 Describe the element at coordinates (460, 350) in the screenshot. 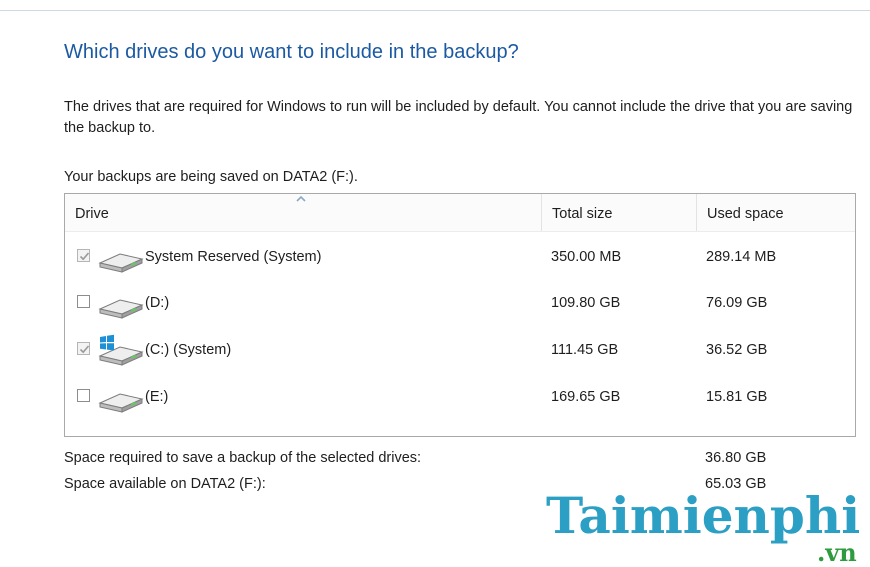

I see `table-row: (C:) (System) 111.45 GB 36.52 GB` at that location.